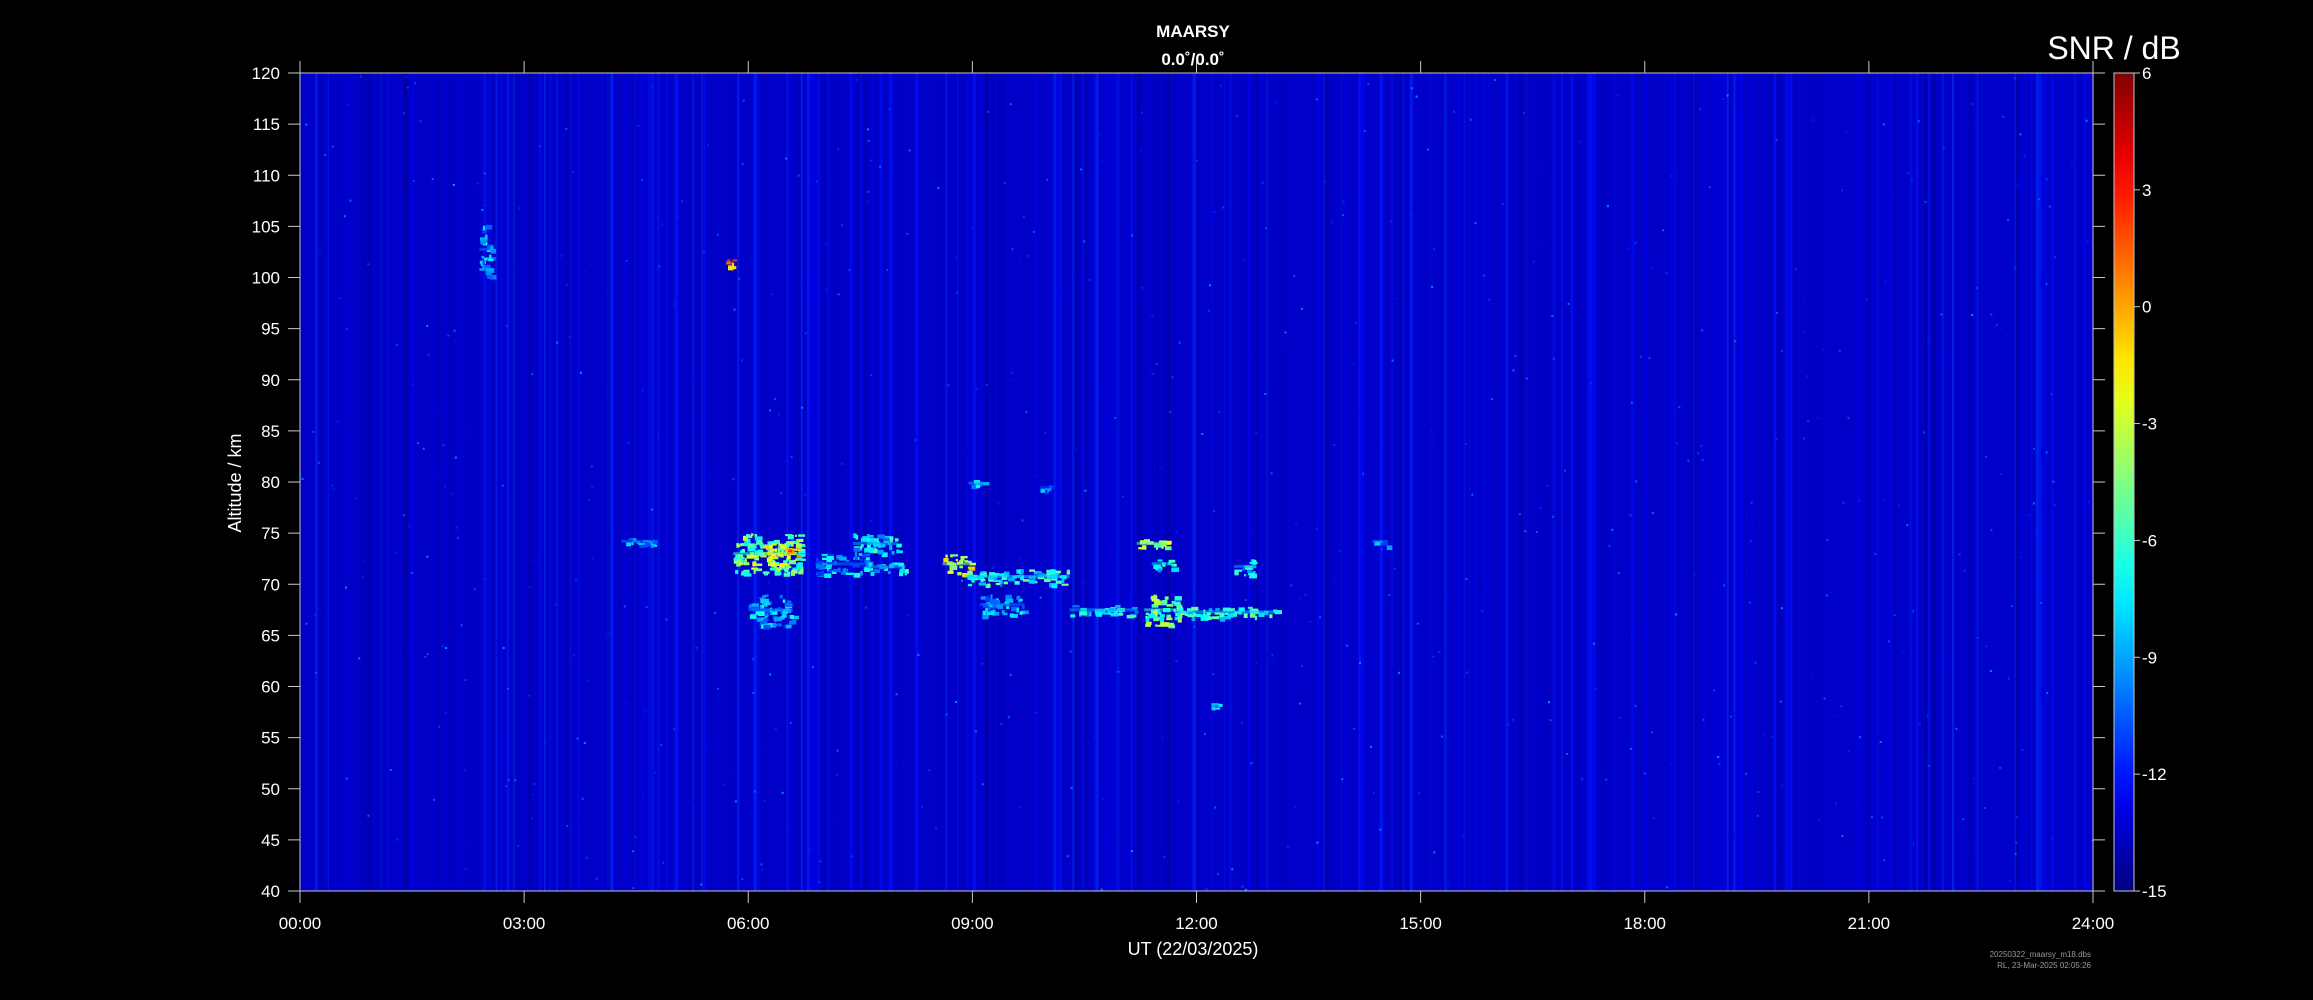 The height and width of the screenshot is (1000, 2313). I want to click on y-tick-label: 105, so click(266, 226).